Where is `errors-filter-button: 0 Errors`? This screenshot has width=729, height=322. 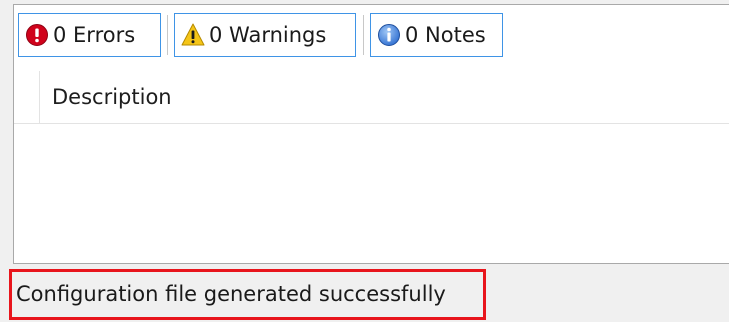
errors-filter-button: 0 Errors is located at coordinates (89, 35).